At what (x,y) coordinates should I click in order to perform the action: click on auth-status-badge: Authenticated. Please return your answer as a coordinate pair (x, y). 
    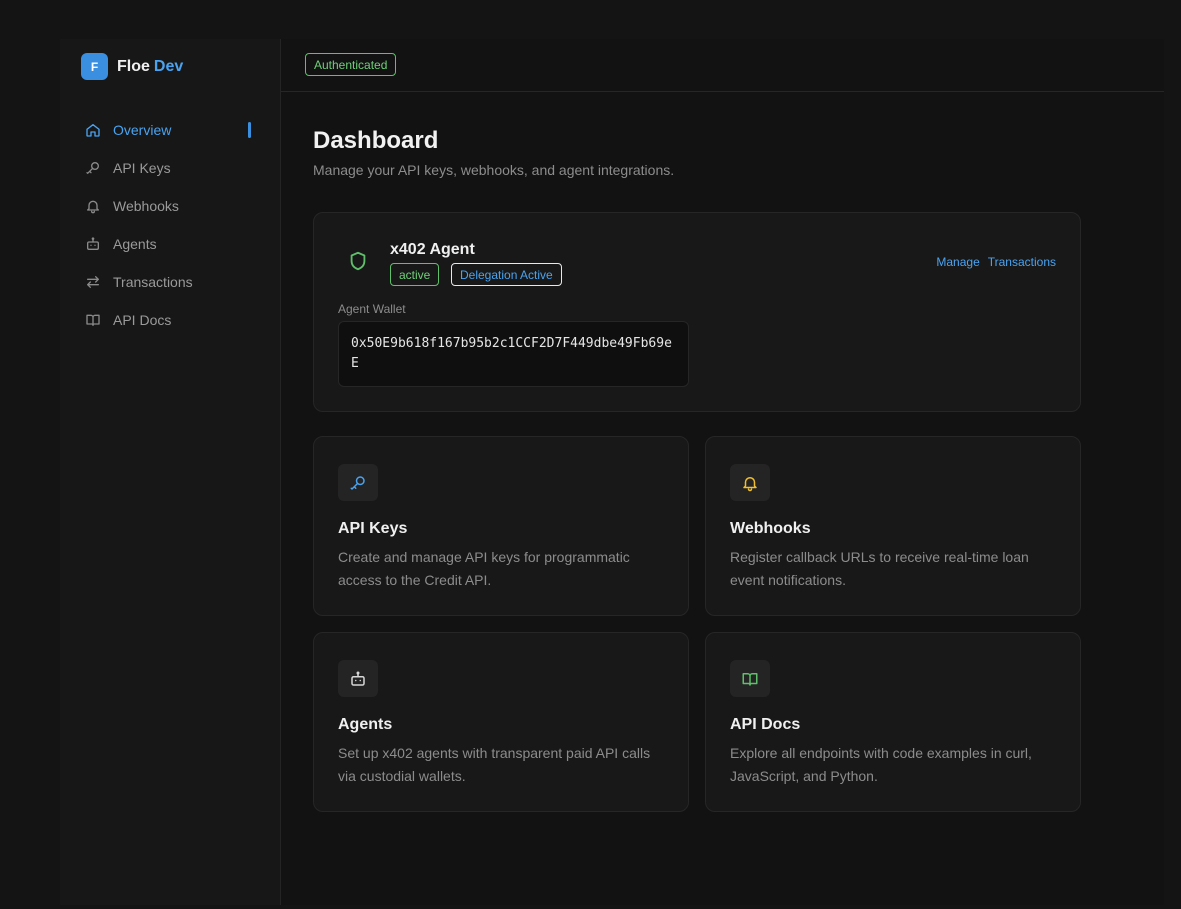
    Looking at the image, I should click on (351, 64).